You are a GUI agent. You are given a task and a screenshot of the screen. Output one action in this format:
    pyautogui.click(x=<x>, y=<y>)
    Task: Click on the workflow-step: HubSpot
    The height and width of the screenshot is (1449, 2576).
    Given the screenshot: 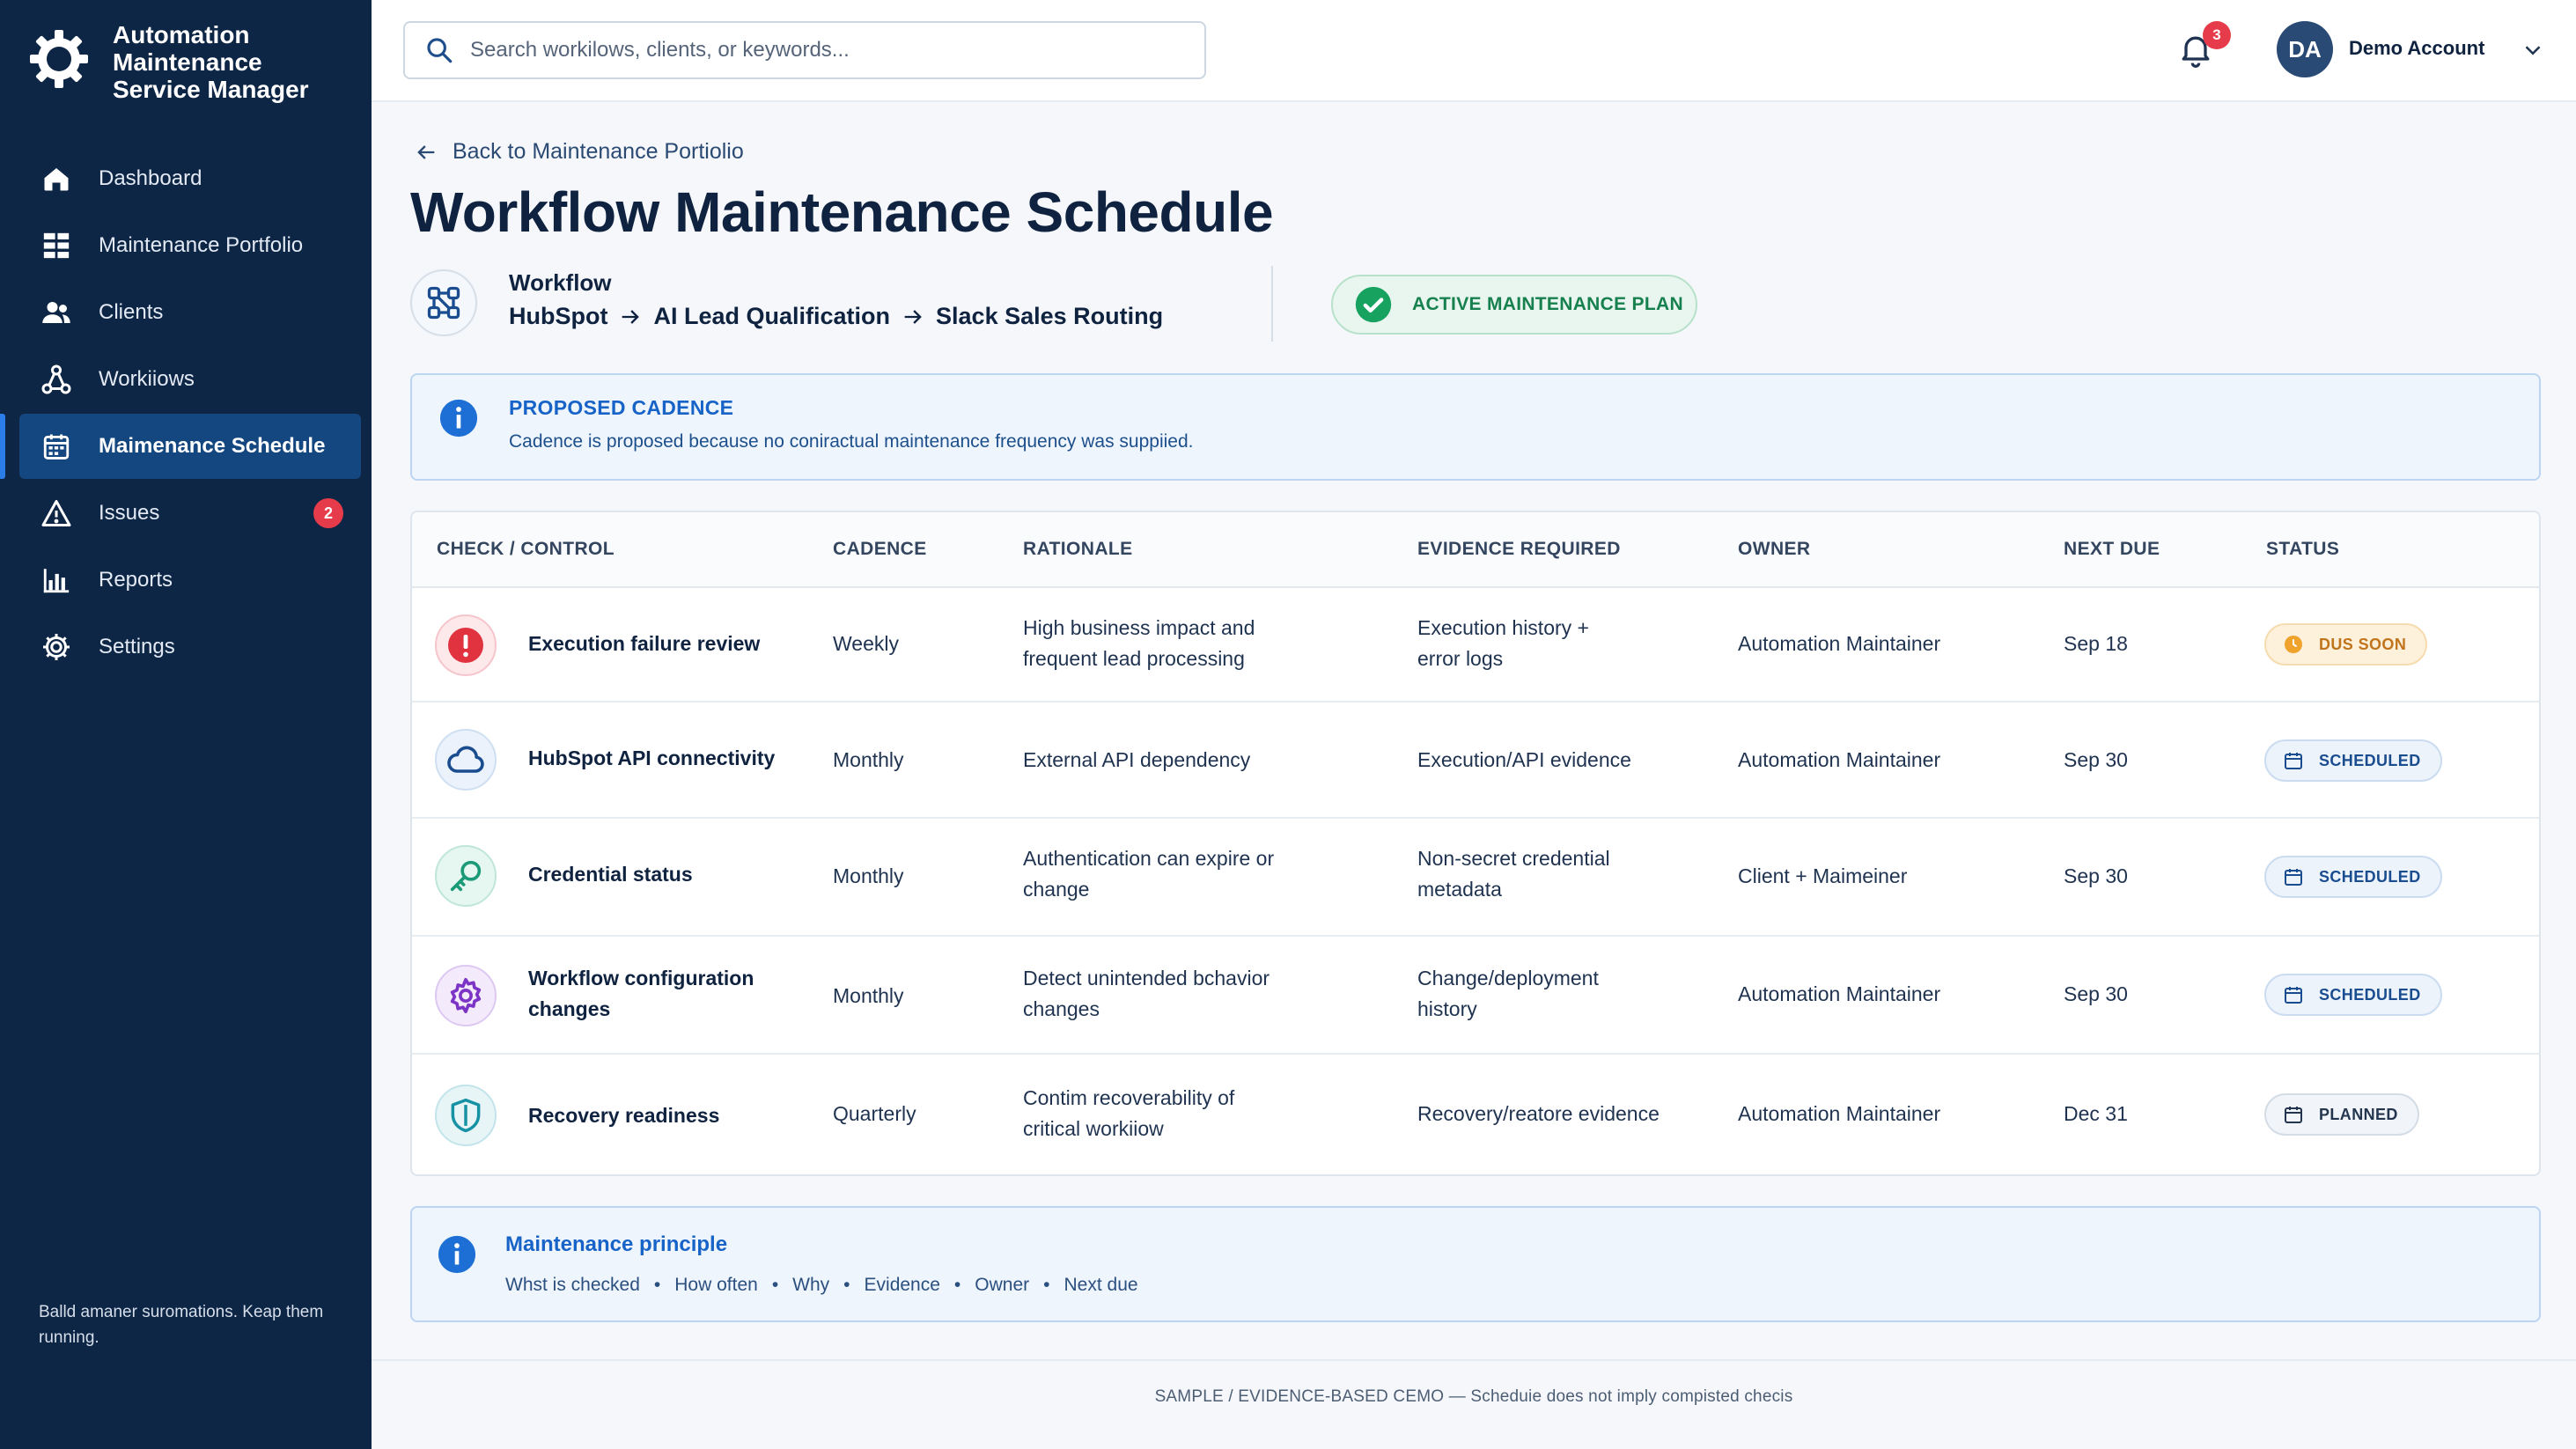 What is the action you would take?
    pyautogui.click(x=559, y=316)
    